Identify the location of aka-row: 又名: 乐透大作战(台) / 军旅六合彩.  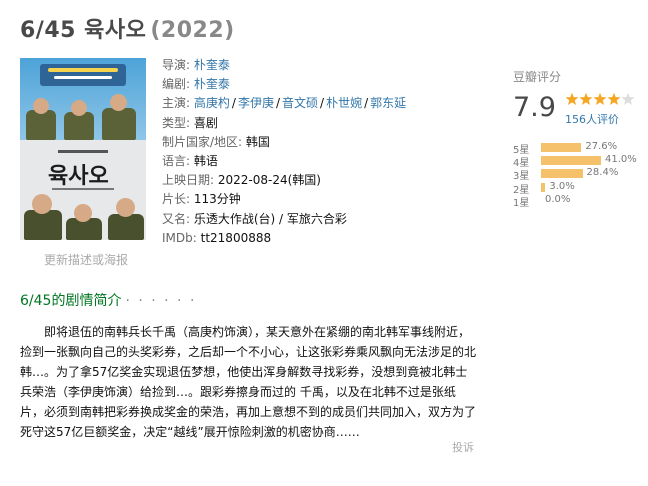
(284, 219).